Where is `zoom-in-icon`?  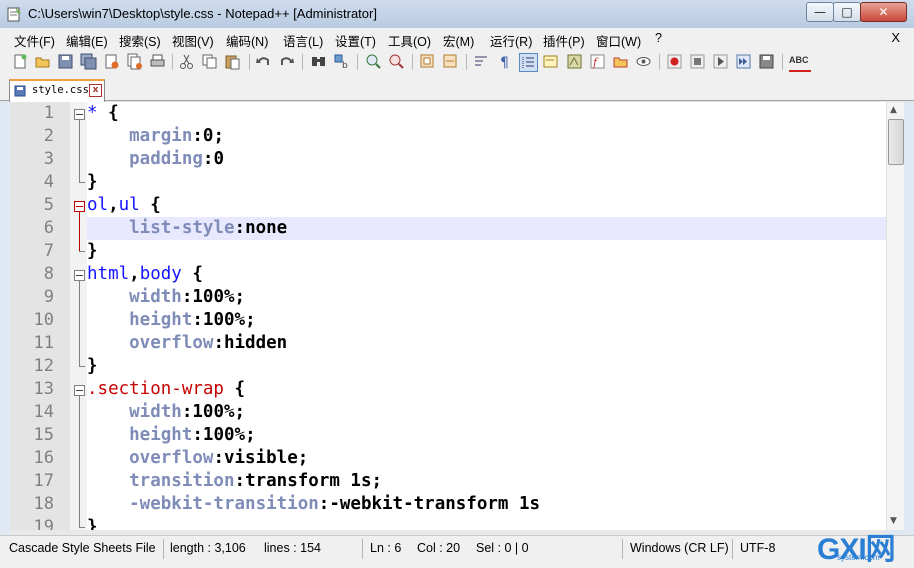
zoom-in-icon is located at coordinates (373, 61).